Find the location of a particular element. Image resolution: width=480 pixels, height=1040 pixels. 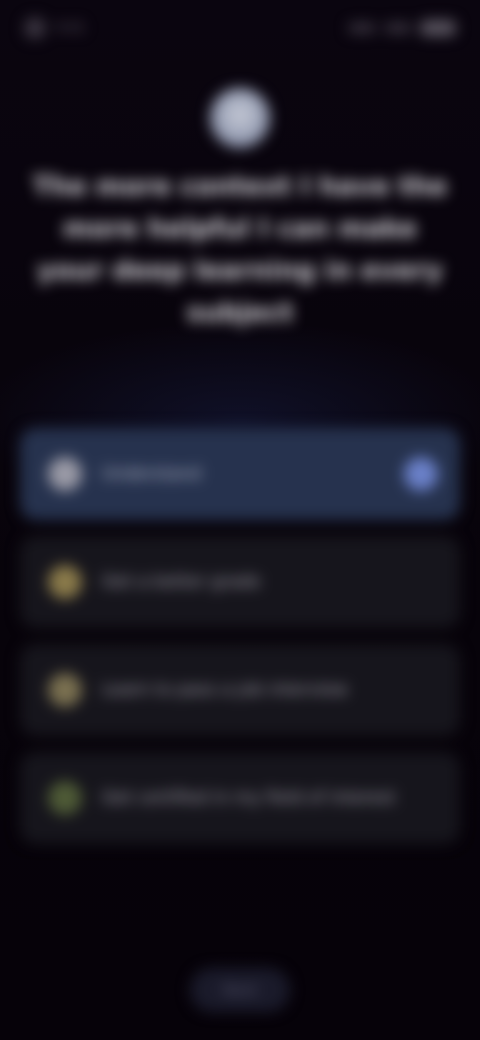

bulb-icon is located at coordinates (65, 690).